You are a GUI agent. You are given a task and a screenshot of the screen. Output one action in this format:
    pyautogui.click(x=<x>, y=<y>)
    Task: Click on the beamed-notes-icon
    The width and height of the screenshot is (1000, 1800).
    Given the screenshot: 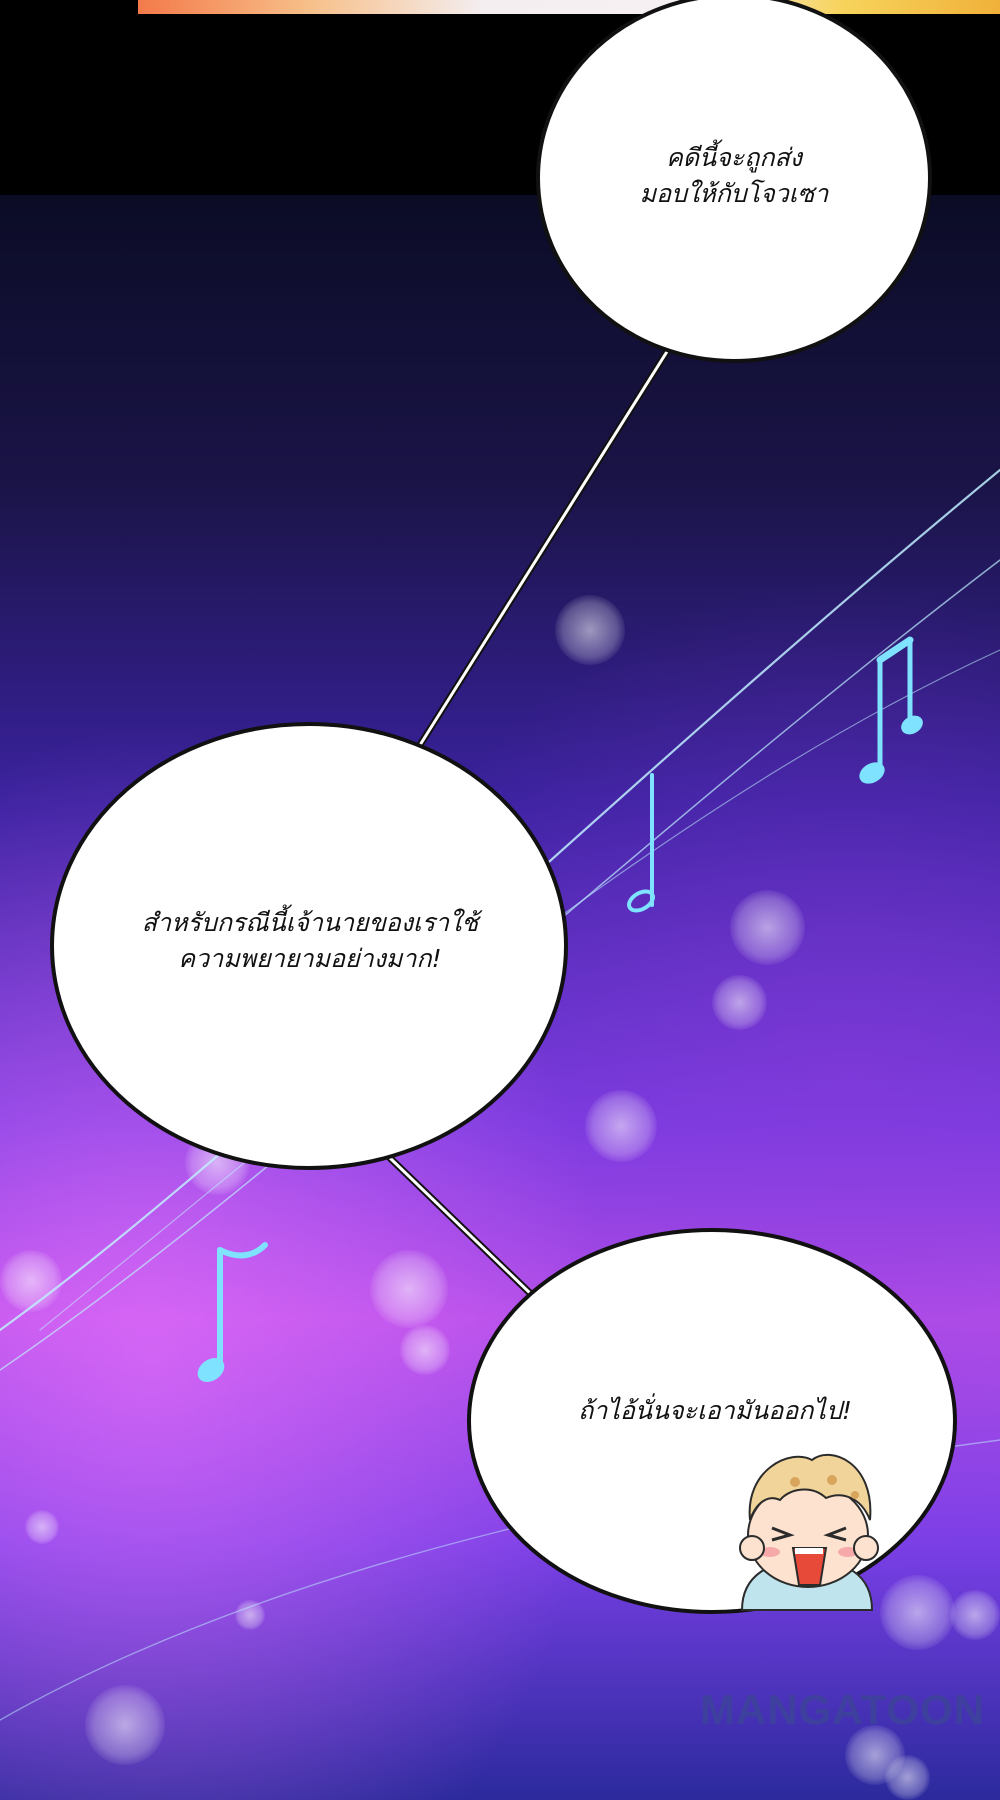 What is the action you would take?
    pyautogui.click(x=891, y=710)
    